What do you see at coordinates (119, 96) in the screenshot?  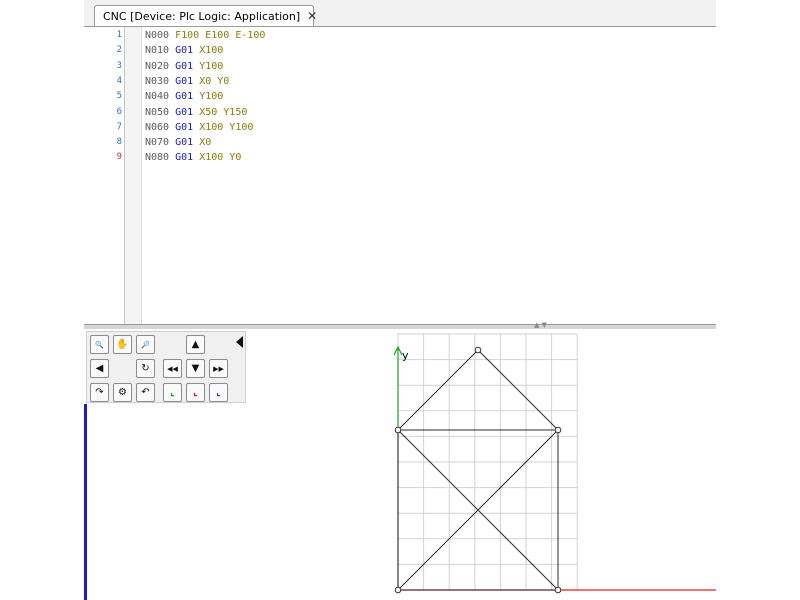 I see `line-number: 5` at bounding box center [119, 96].